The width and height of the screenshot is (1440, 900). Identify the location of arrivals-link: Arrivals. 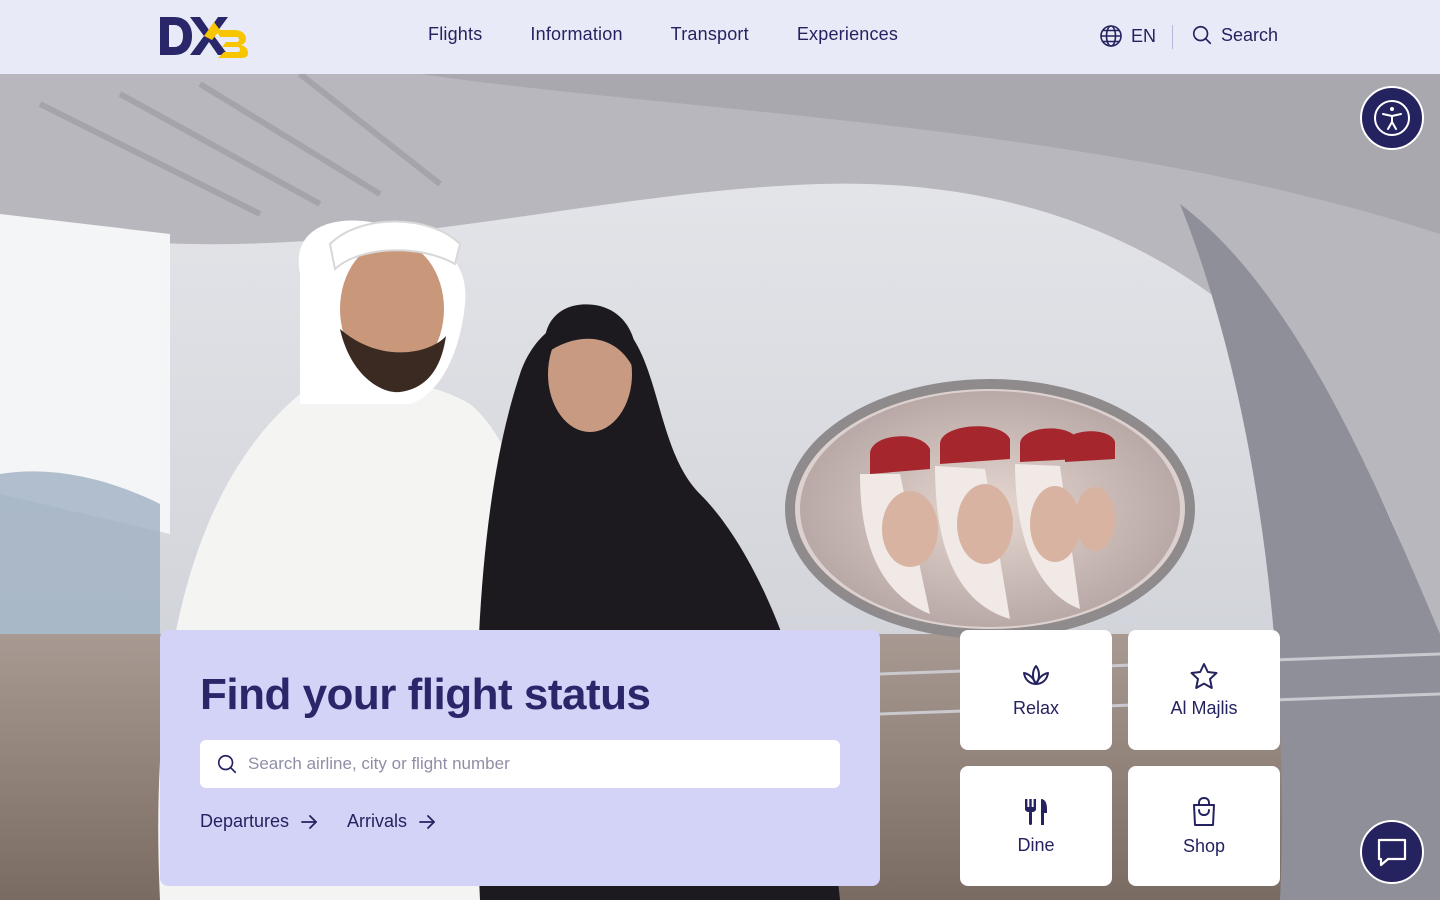
(392, 821).